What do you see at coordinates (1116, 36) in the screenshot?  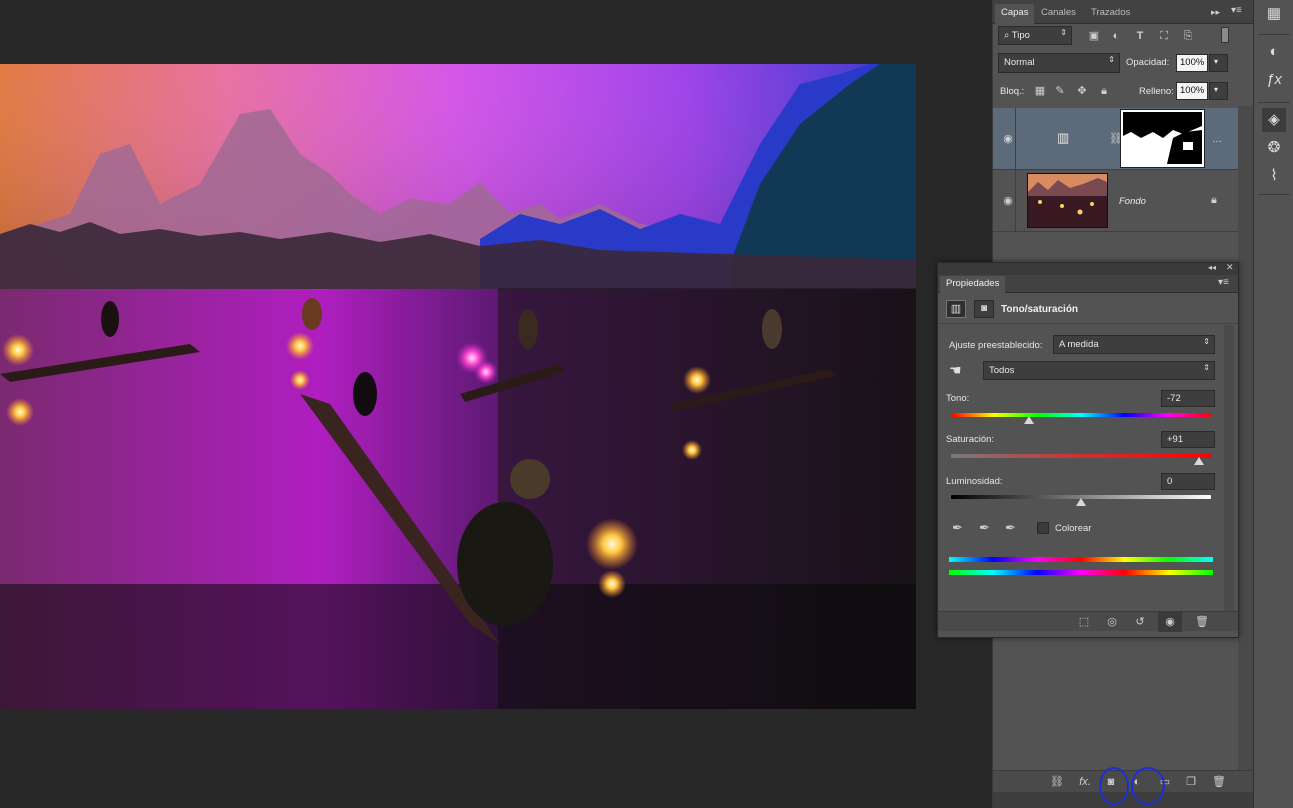 I see `filter-adjustment-icon: ◐` at bounding box center [1116, 36].